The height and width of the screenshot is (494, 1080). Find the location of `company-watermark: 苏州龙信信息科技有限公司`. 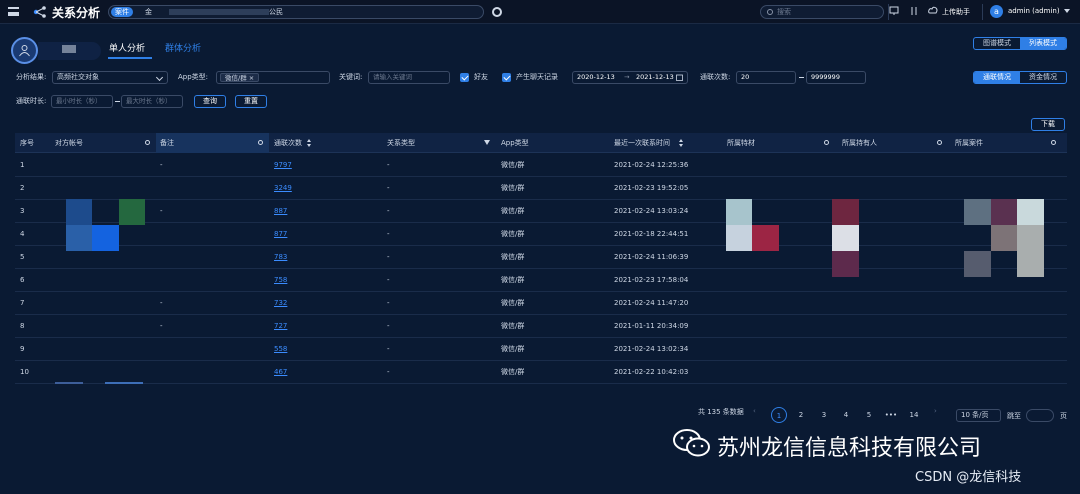

company-watermark: 苏州龙信信息科技有限公司 is located at coordinates (849, 448).